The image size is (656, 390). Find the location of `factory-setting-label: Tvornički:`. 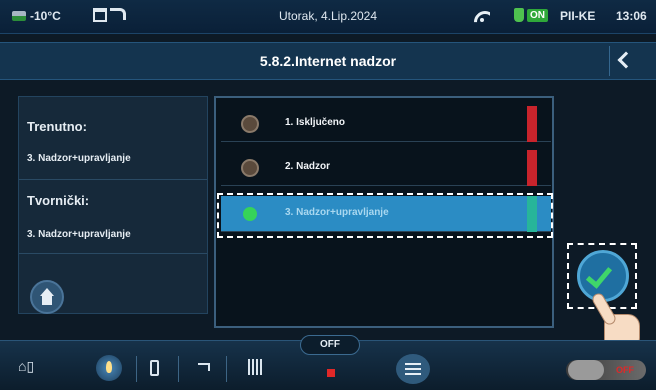

factory-setting-label: Tvornički: is located at coordinates (58, 200).